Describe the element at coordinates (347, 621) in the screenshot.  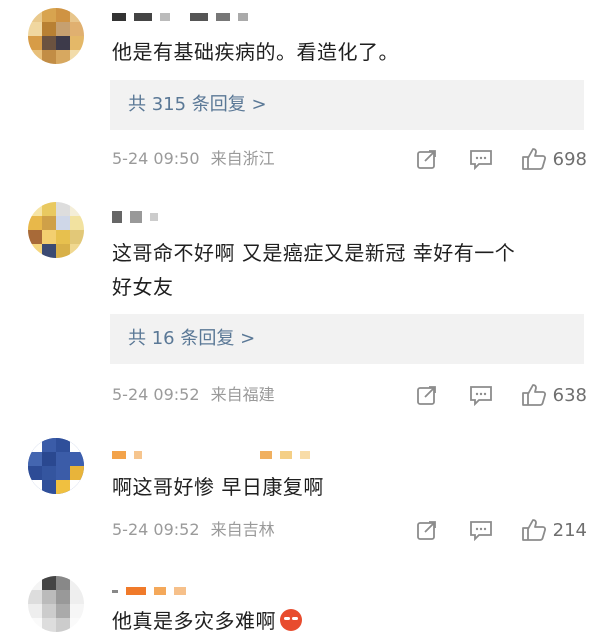
I see `comment-text: 他真是多灾多难啊` at that location.